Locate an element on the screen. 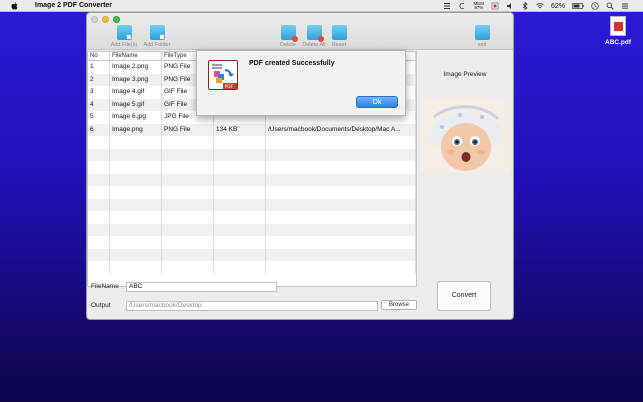 This screenshot has height=402, width=643. minimize-window-button is located at coordinates (105, 19).